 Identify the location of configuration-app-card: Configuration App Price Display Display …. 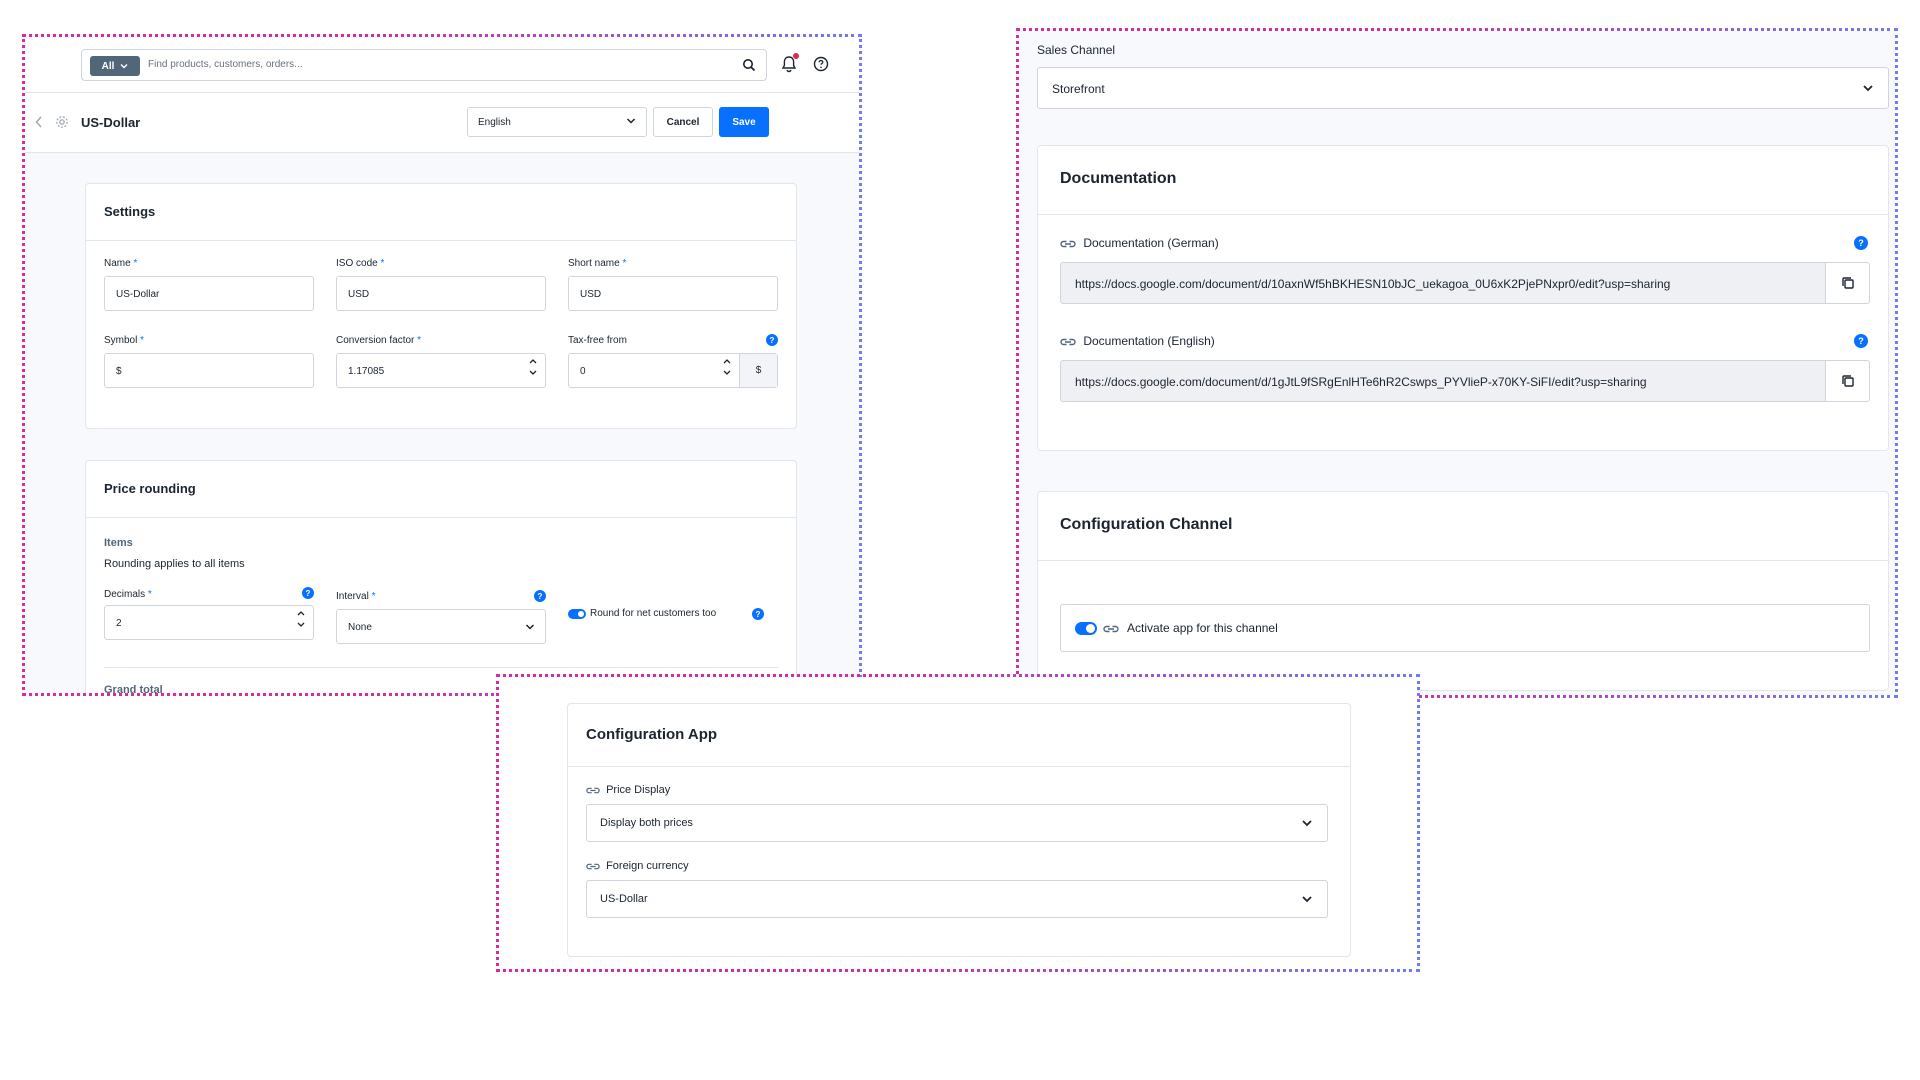
(959, 830).